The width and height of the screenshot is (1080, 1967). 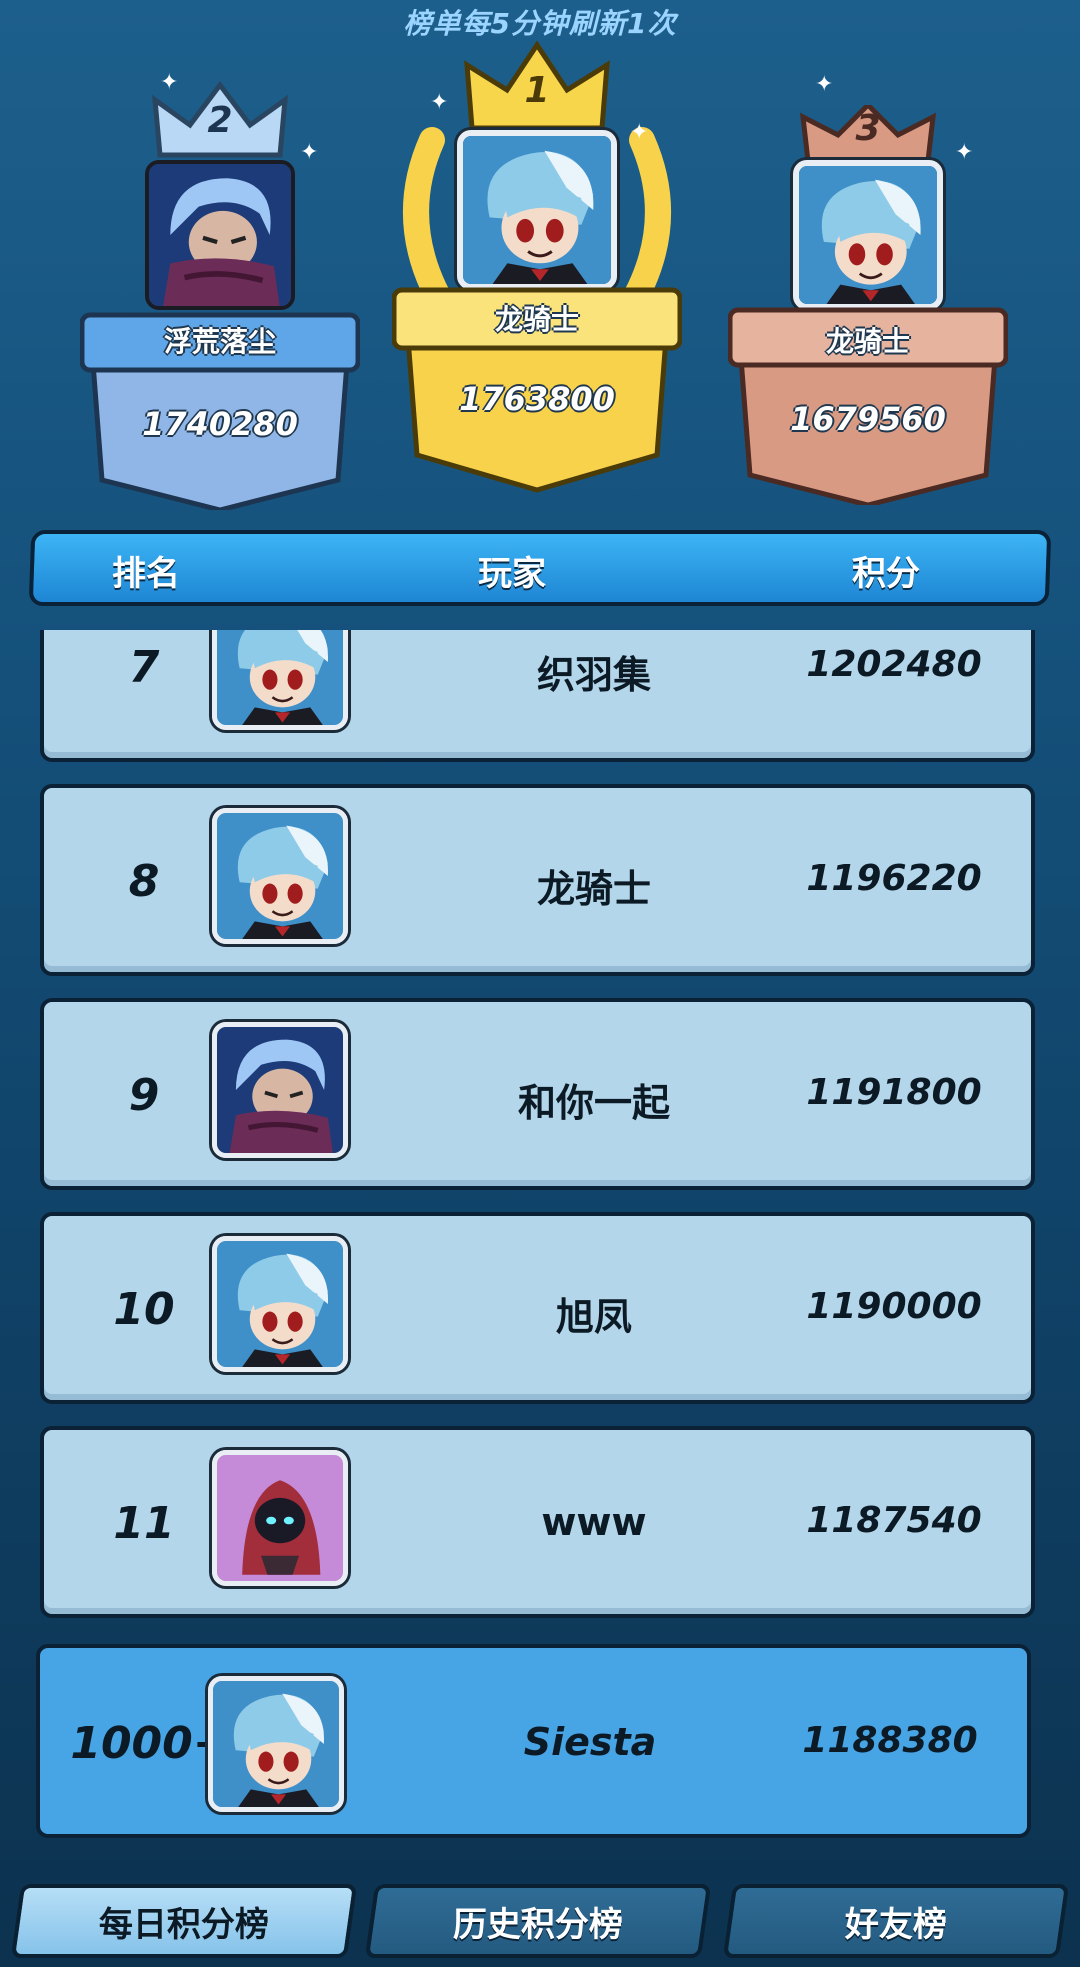 What do you see at coordinates (220, 424) in the screenshot?
I see `podium-score: 1740280` at bounding box center [220, 424].